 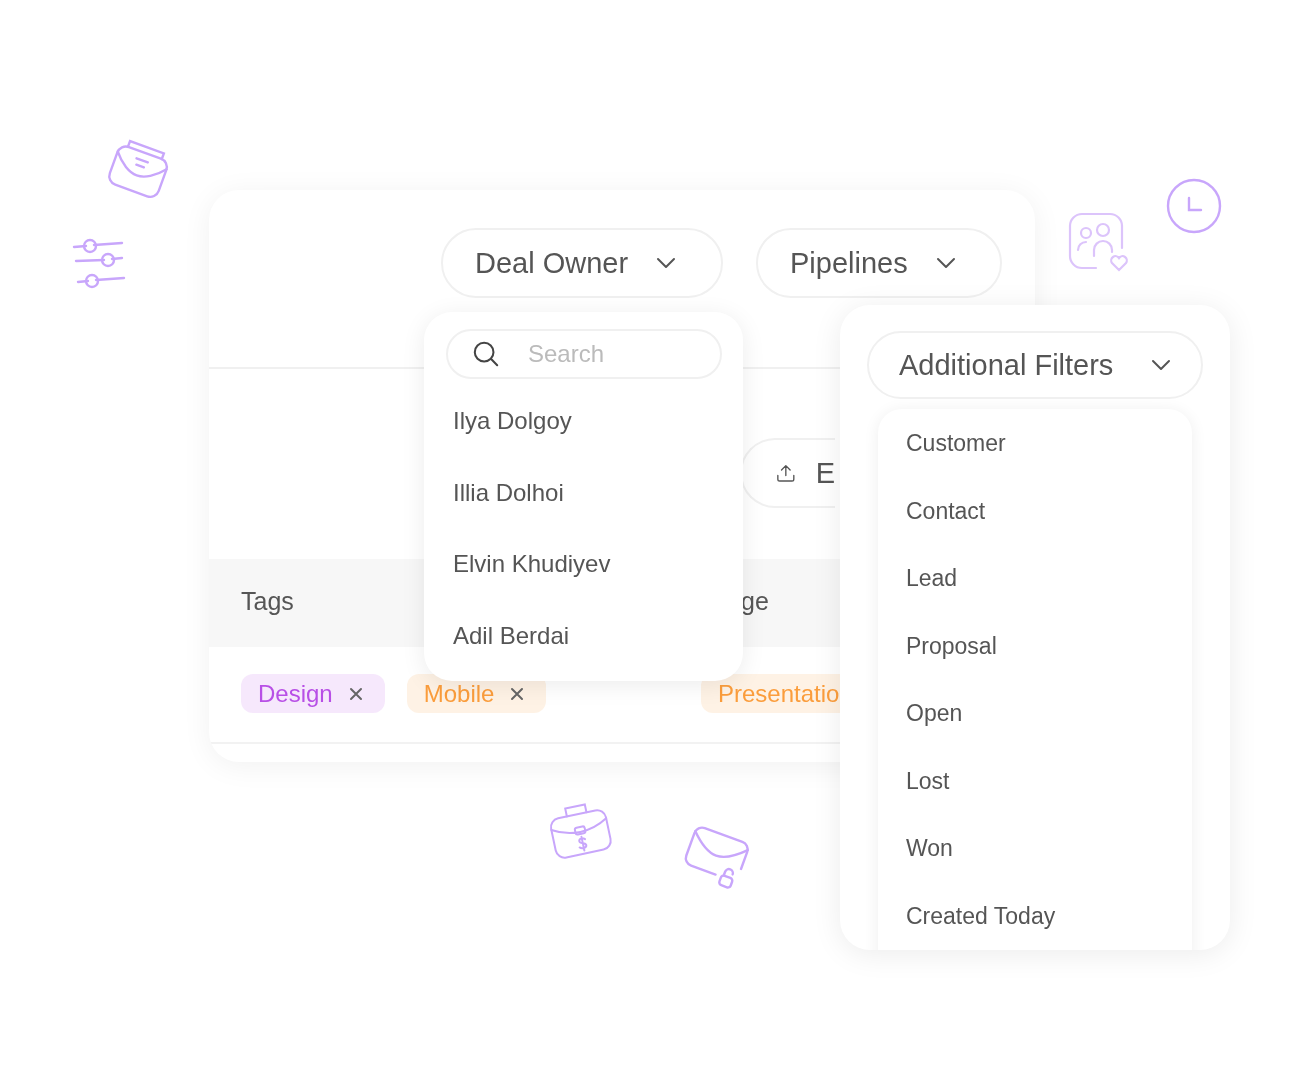 What do you see at coordinates (1035, 594) in the screenshot?
I see `menu-item: Lead` at bounding box center [1035, 594].